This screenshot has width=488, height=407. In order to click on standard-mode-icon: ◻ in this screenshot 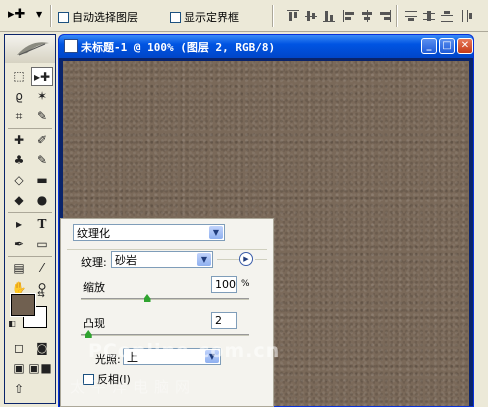, I will do `click(19, 348)`.